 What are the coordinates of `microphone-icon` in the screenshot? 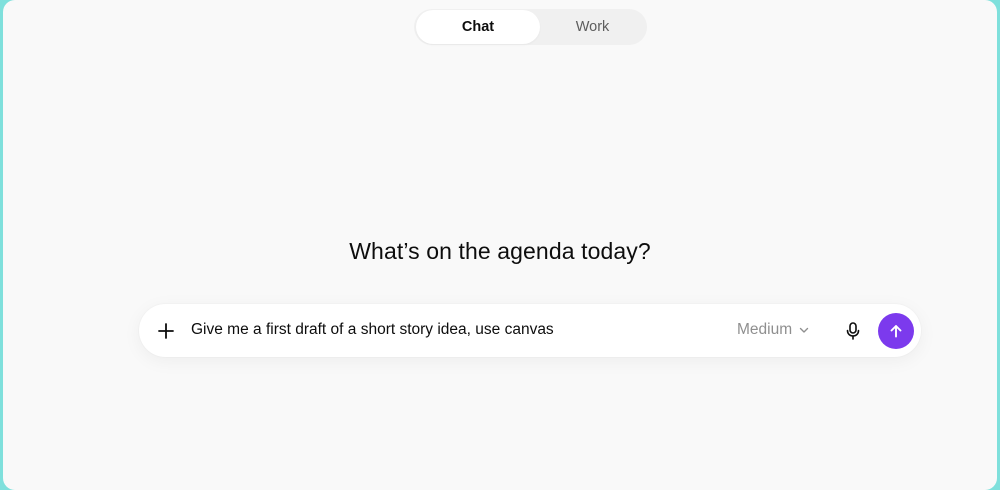 It's located at (853, 331).